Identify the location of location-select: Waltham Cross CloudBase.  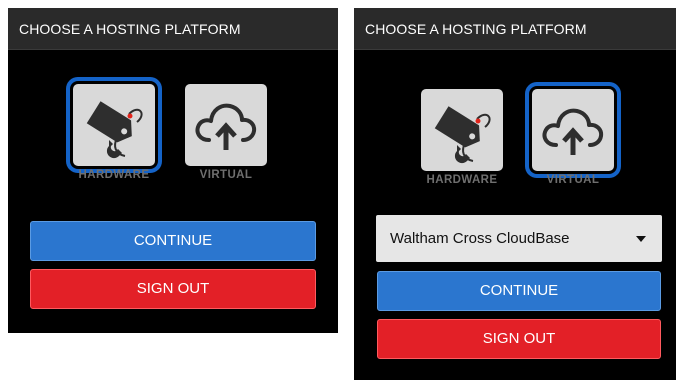
(519, 238).